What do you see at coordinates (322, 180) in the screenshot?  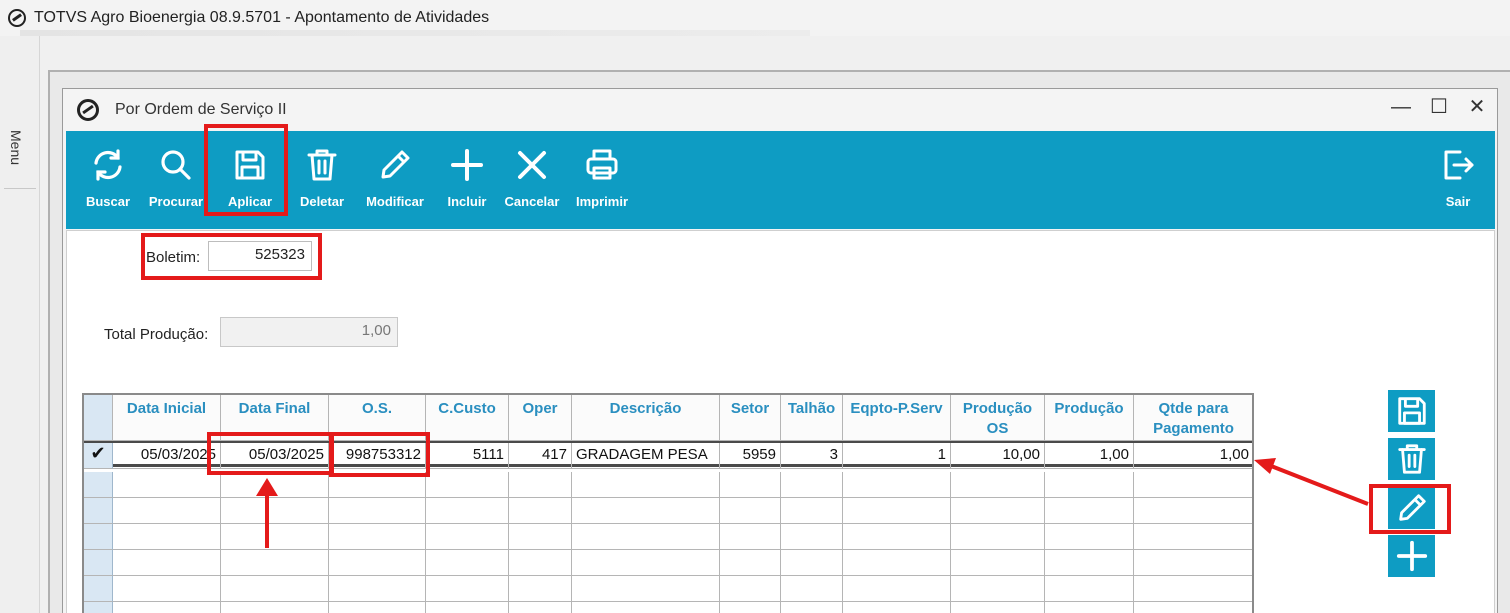 I see `deletar-button: Deletar` at bounding box center [322, 180].